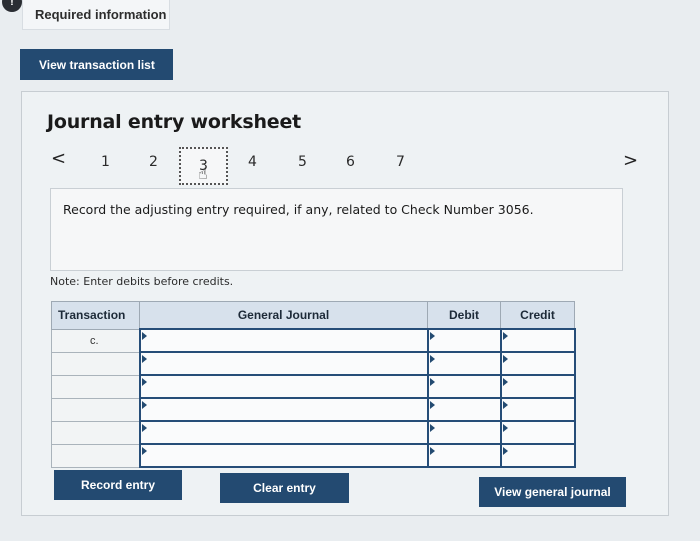  Describe the element at coordinates (302, 162) in the screenshot. I see `step-5: 5` at that location.